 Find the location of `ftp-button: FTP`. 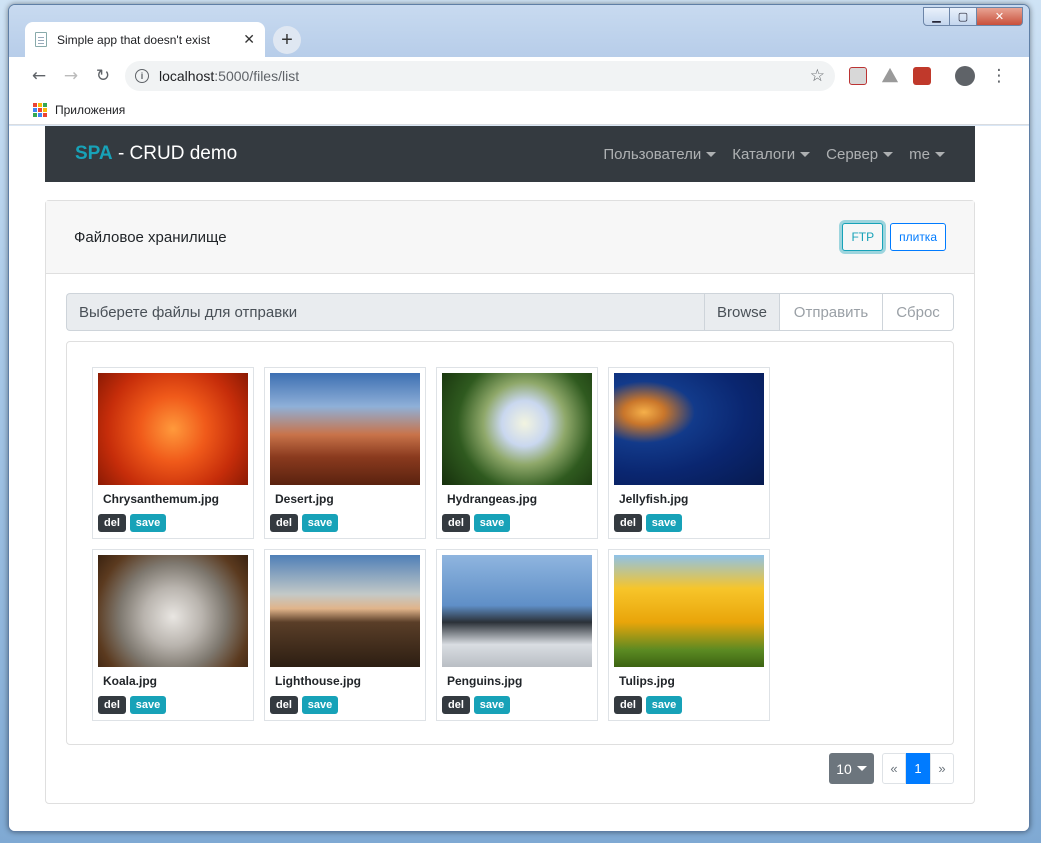

ftp-button: FTP is located at coordinates (863, 237).